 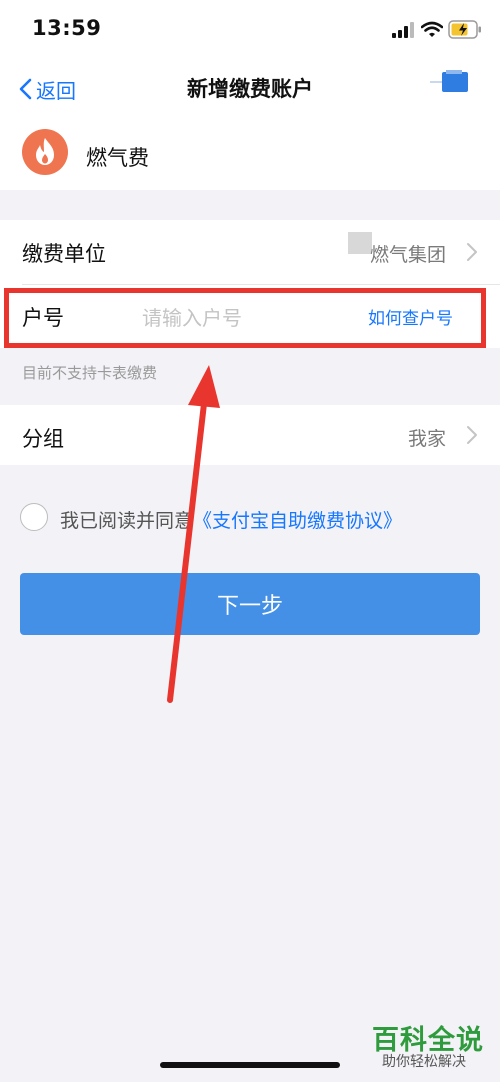 What do you see at coordinates (64, 254) in the screenshot?
I see `unit-label: 缴费单位` at bounding box center [64, 254].